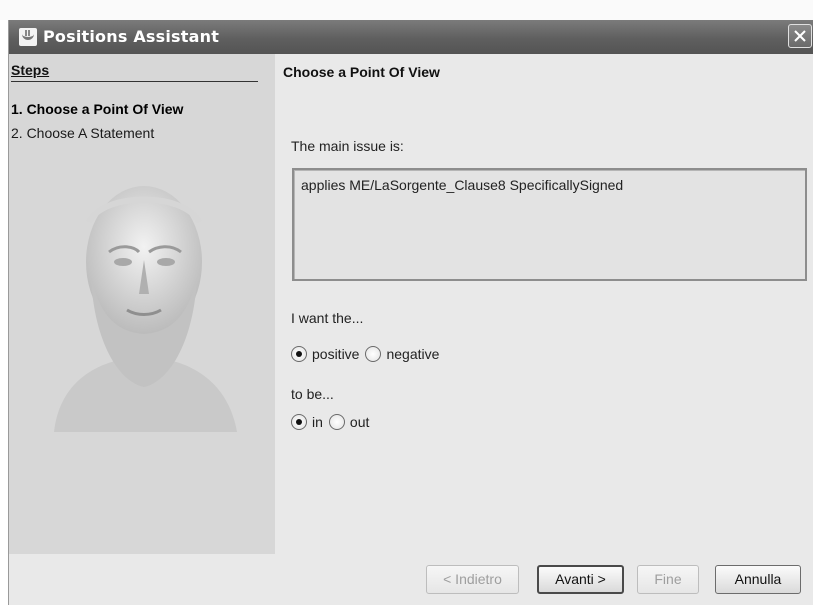  What do you see at coordinates (145, 309) in the screenshot?
I see `philosopher-bust-image` at bounding box center [145, 309].